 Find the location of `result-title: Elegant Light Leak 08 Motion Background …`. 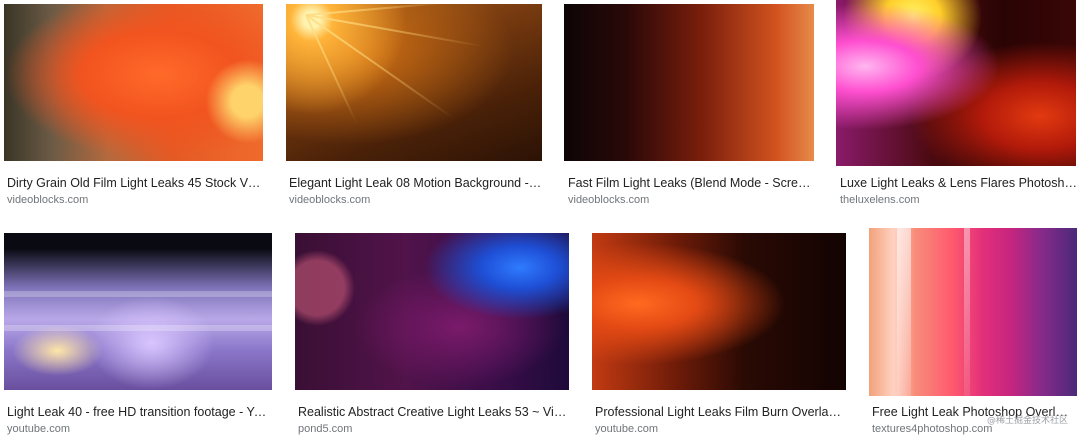

result-title: Elegant Light Leak 08 Motion Background … is located at coordinates (416, 183).